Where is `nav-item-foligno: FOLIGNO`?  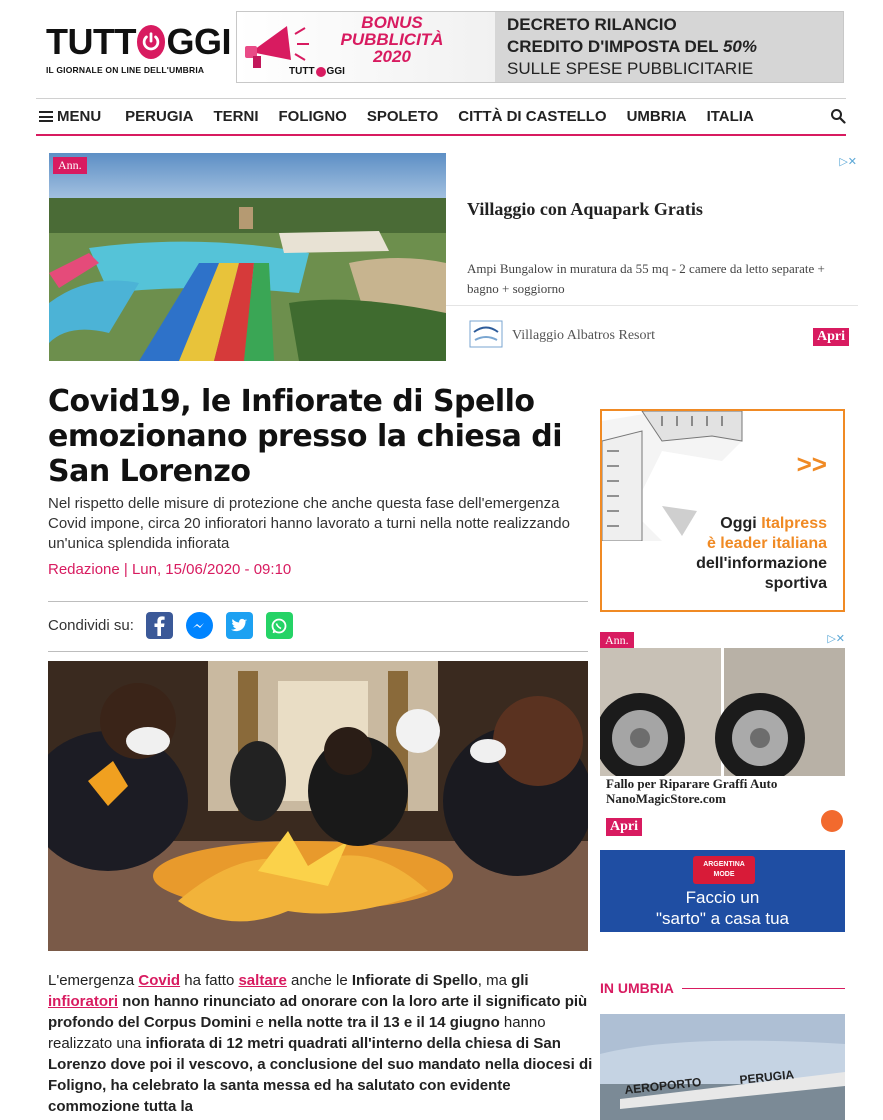 nav-item-foligno: FOLIGNO is located at coordinates (313, 116).